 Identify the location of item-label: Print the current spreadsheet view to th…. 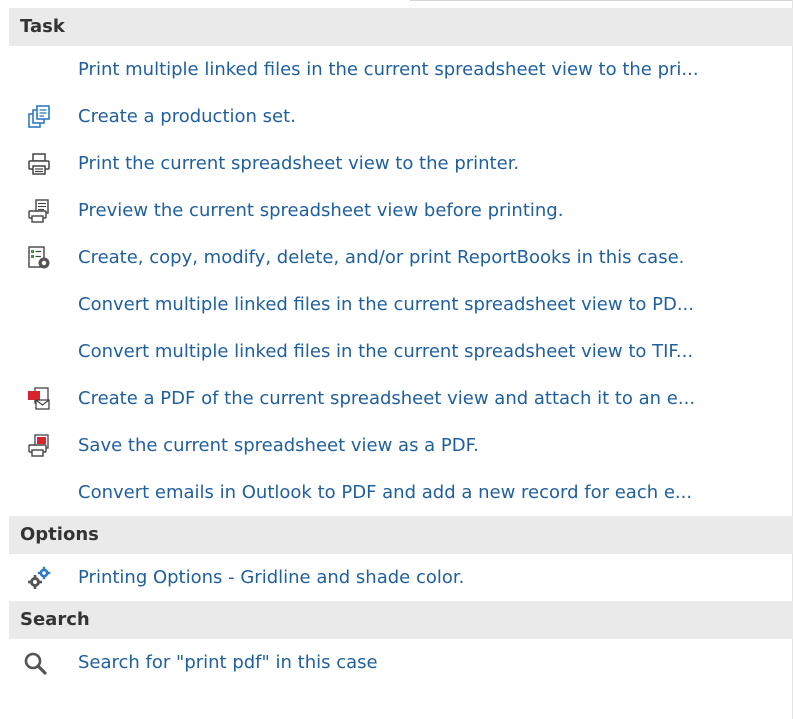
(299, 163).